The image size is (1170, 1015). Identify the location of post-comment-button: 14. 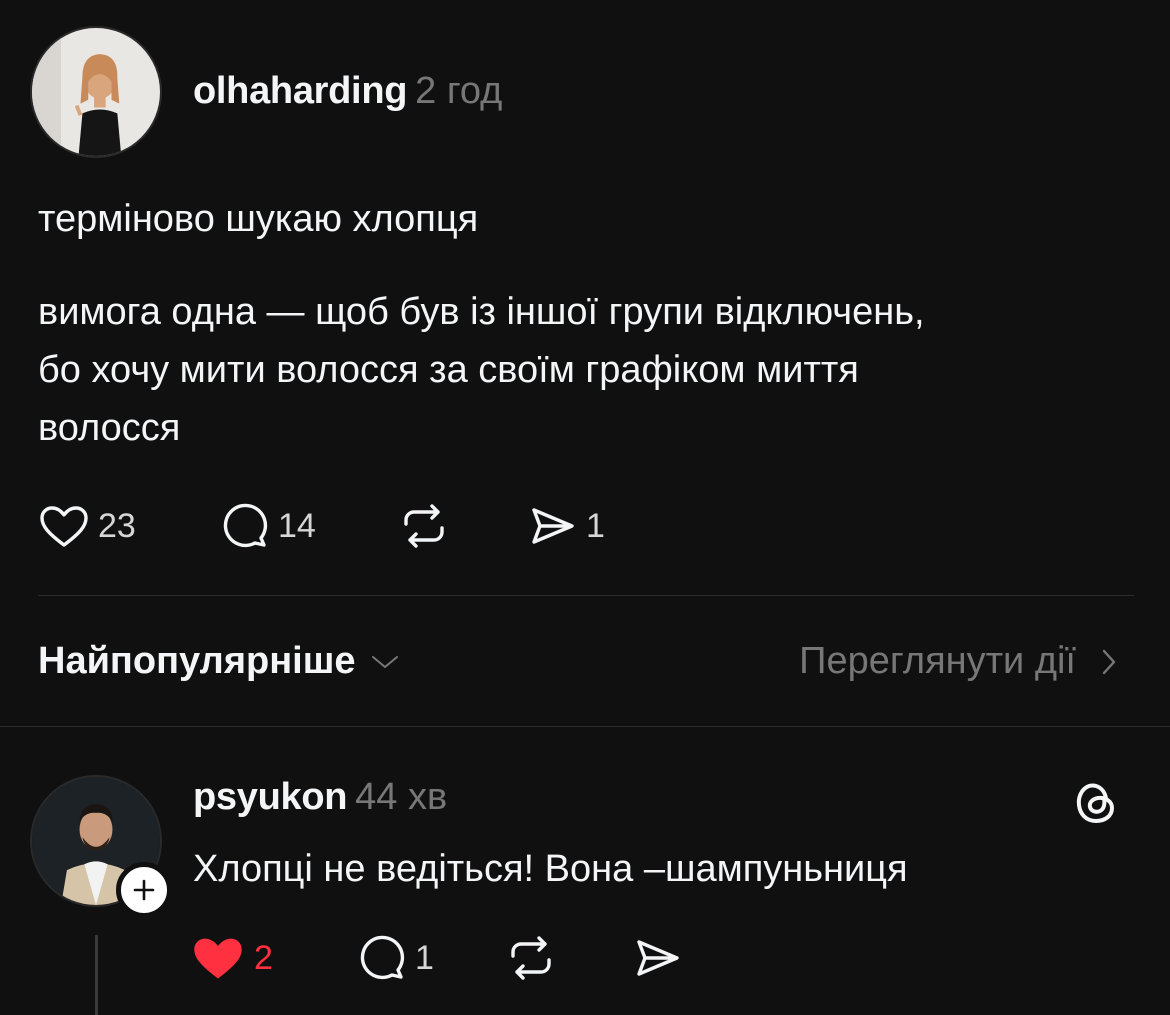
(308, 526).